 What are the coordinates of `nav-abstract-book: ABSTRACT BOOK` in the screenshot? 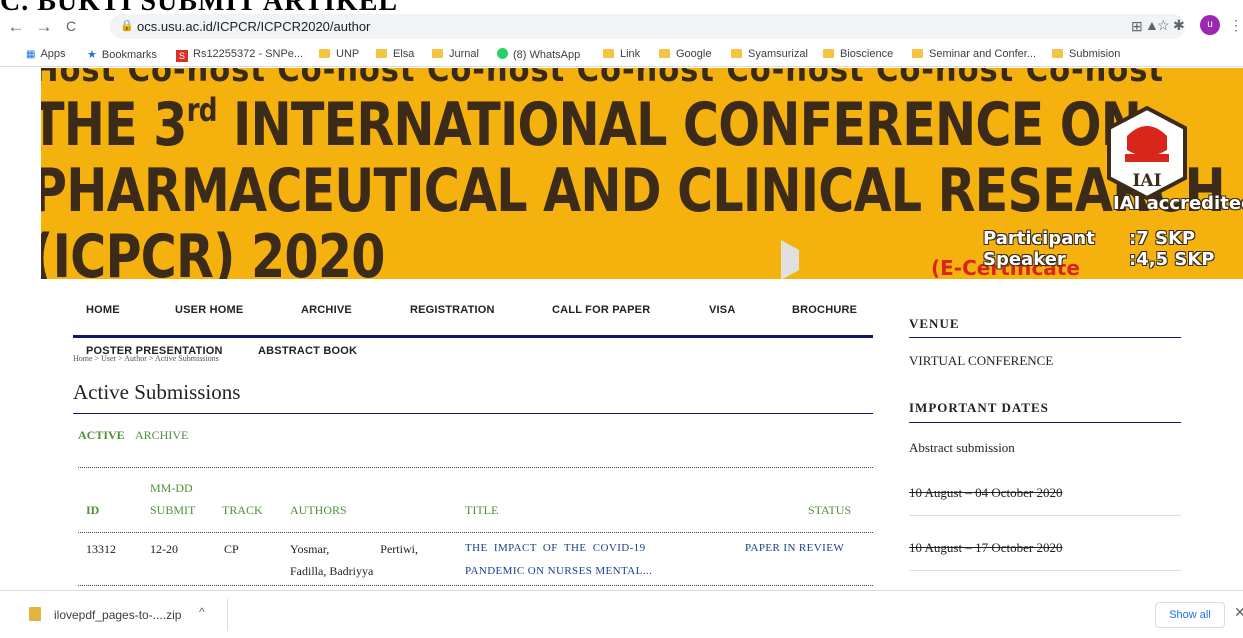 It's located at (307, 351).